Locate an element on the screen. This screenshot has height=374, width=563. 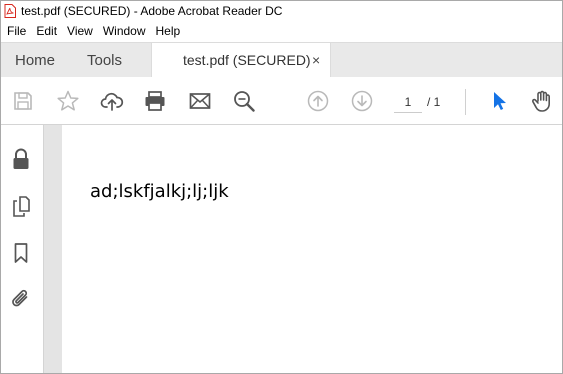
print-icon is located at coordinates (155, 101).